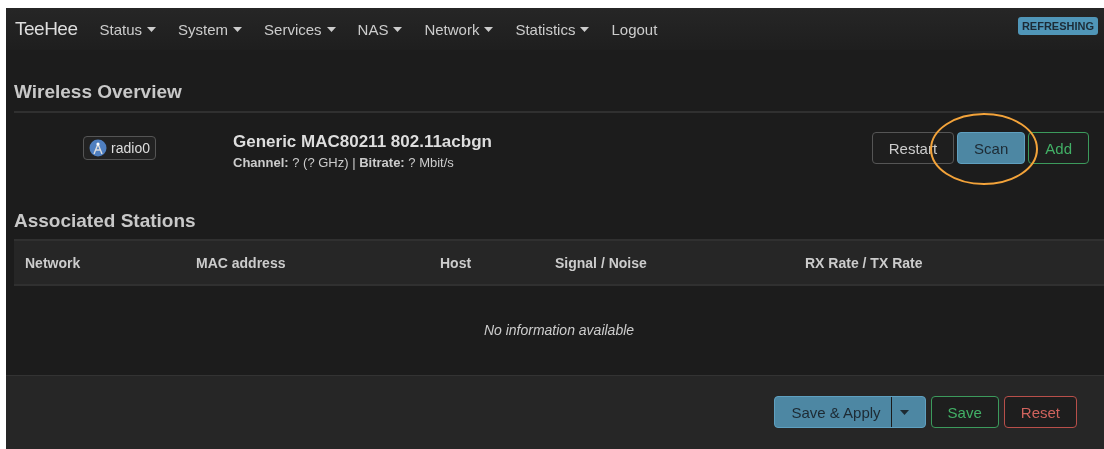  Describe the element at coordinates (634, 29) in the screenshot. I see `nav-menu: Logout` at that location.